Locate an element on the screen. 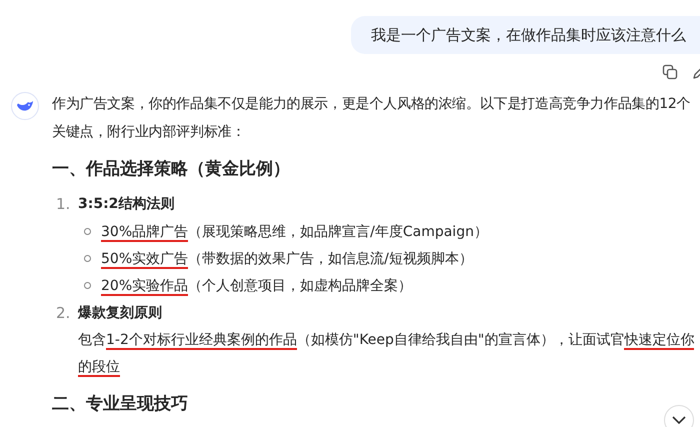 The width and height of the screenshot is (700, 427). section-heading: 一、作品选择策略（黄金比例） is located at coordinates (171, 169).